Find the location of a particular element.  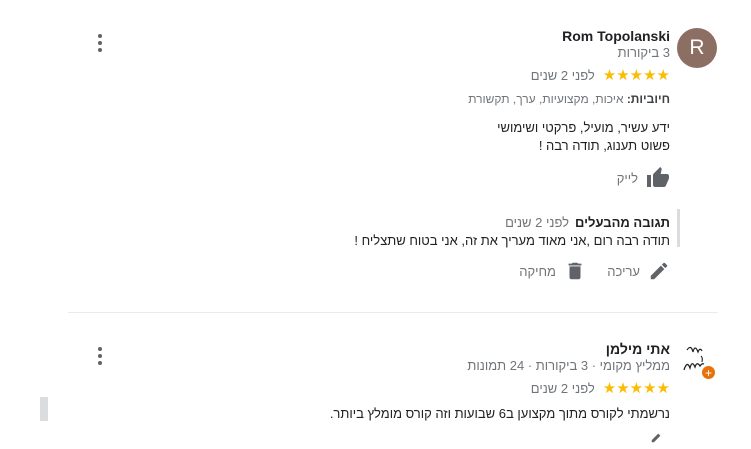

owner-reply-title: תגובה מהבעלים is located at coordinates (622, 222).